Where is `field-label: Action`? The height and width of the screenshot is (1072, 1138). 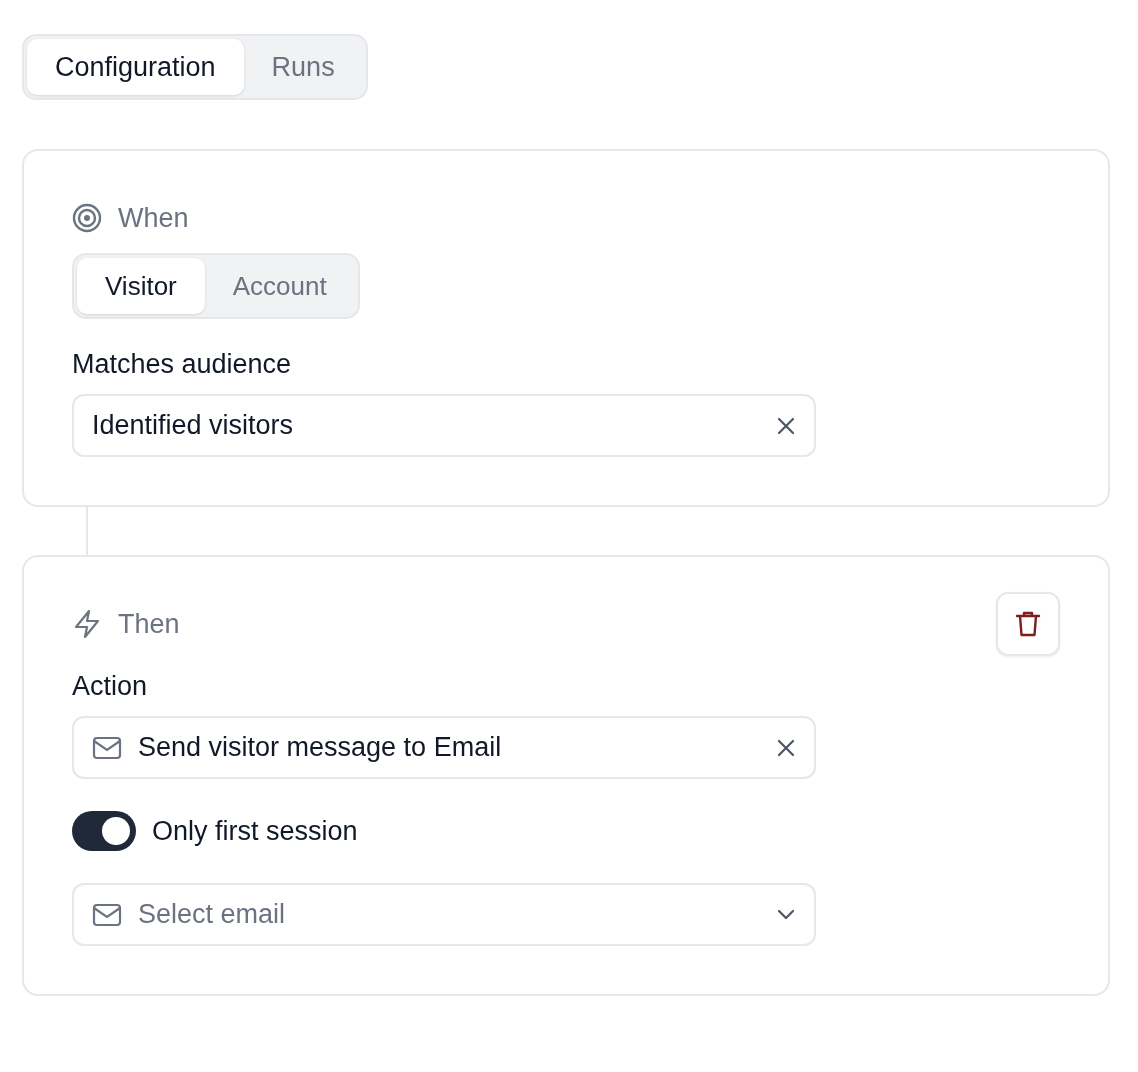 field-label: Action is located at coordinates (110, 686).